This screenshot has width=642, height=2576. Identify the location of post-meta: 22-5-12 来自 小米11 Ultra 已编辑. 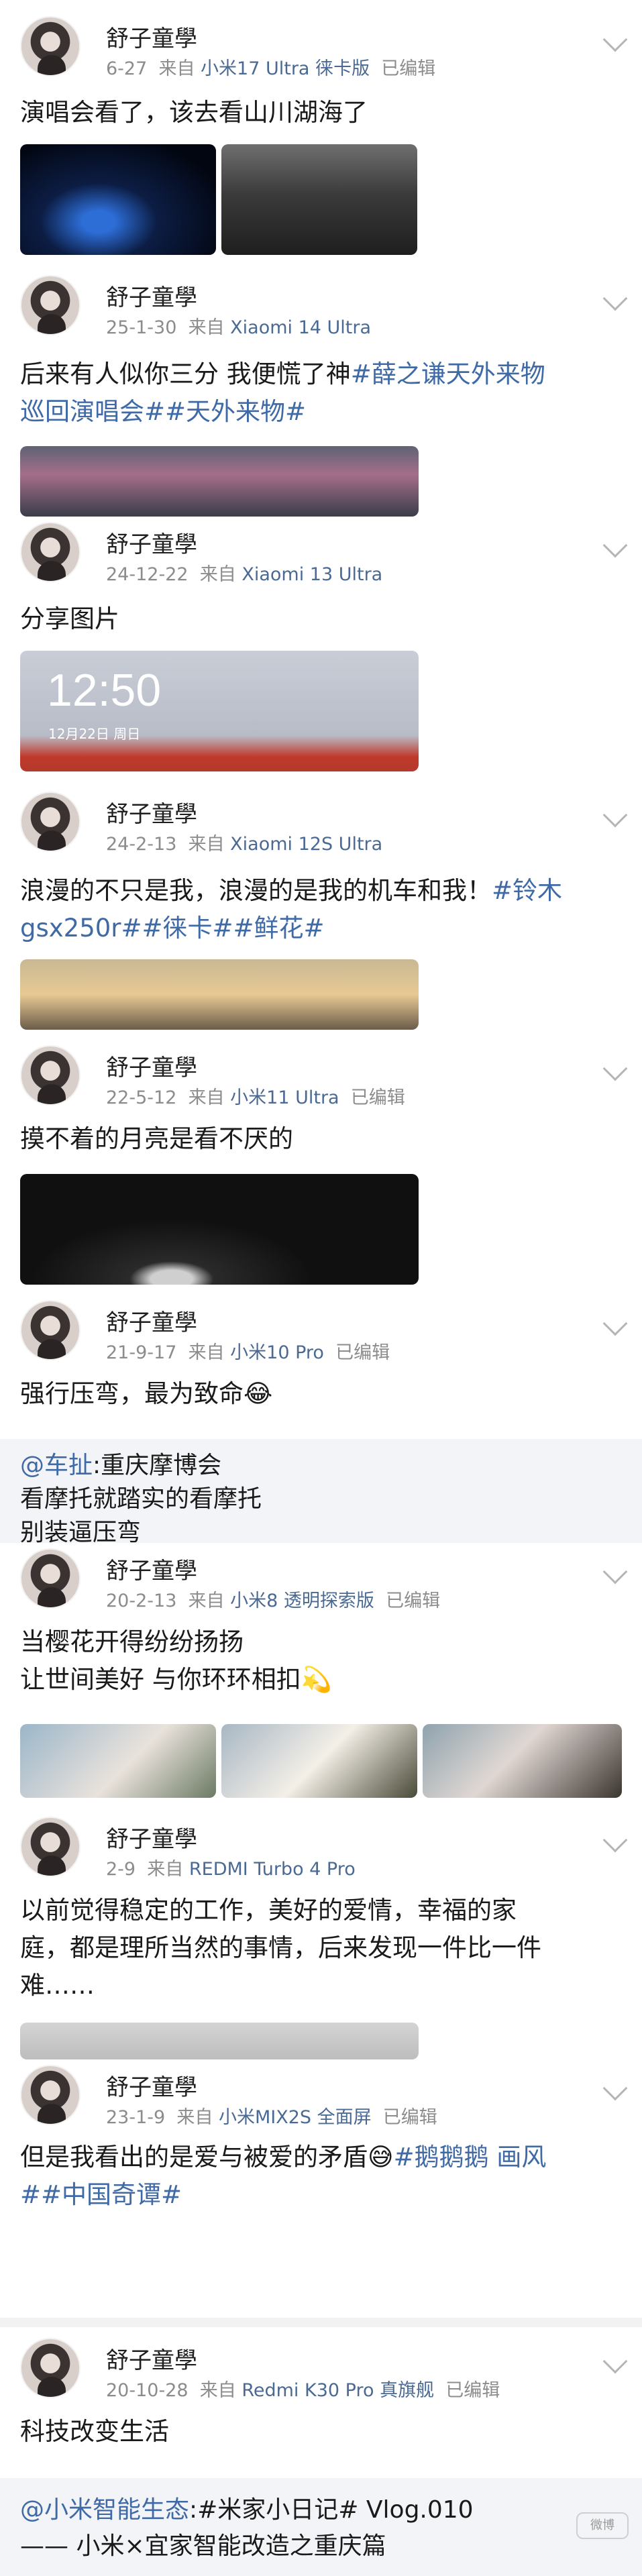
(255, 1096).